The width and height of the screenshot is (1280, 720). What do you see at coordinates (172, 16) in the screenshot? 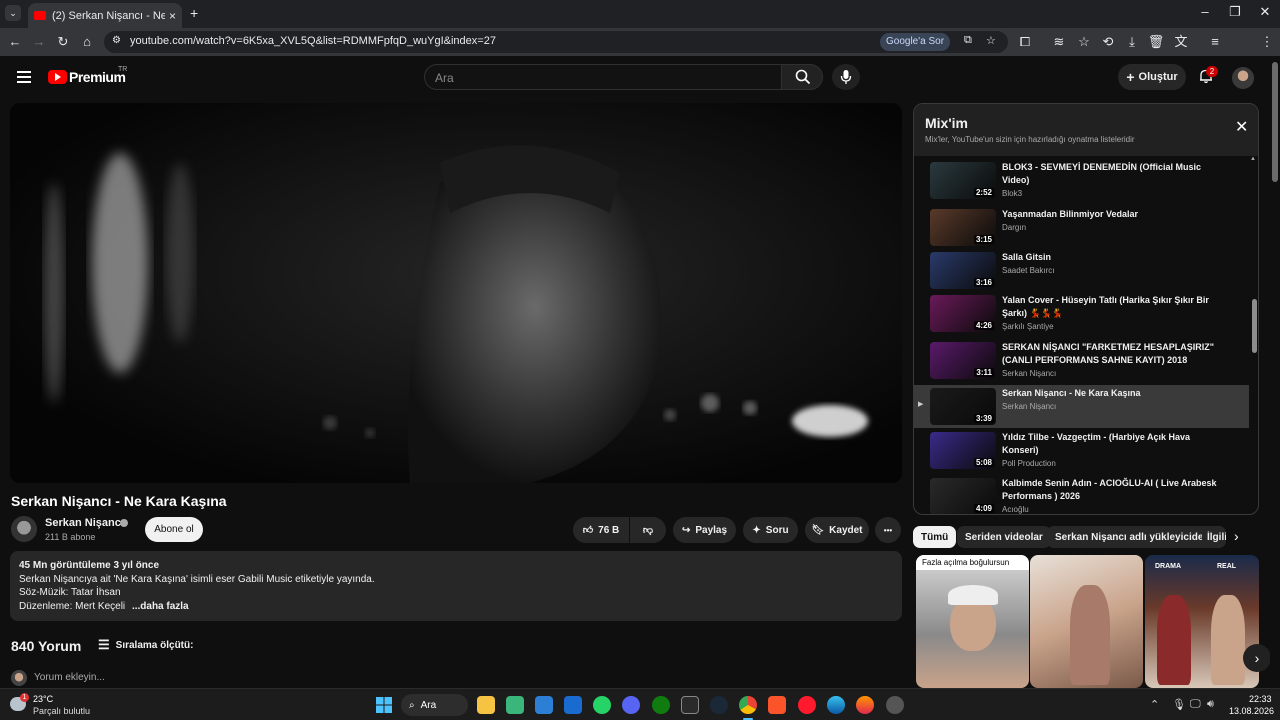
I see `tab-close-icon: ×` at bounding box center [172, 16].